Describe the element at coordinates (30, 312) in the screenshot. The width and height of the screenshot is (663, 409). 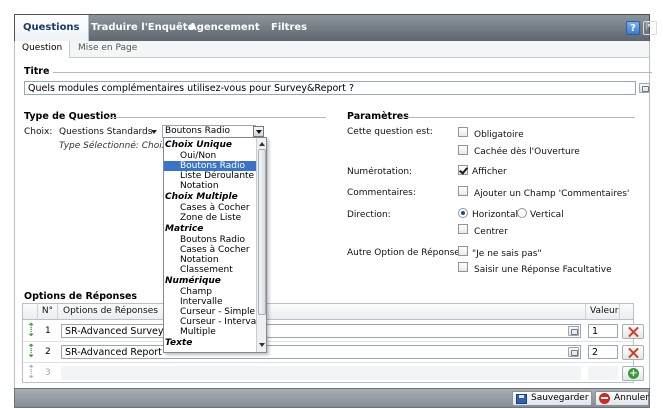
I see `table-header-drag` at that location.